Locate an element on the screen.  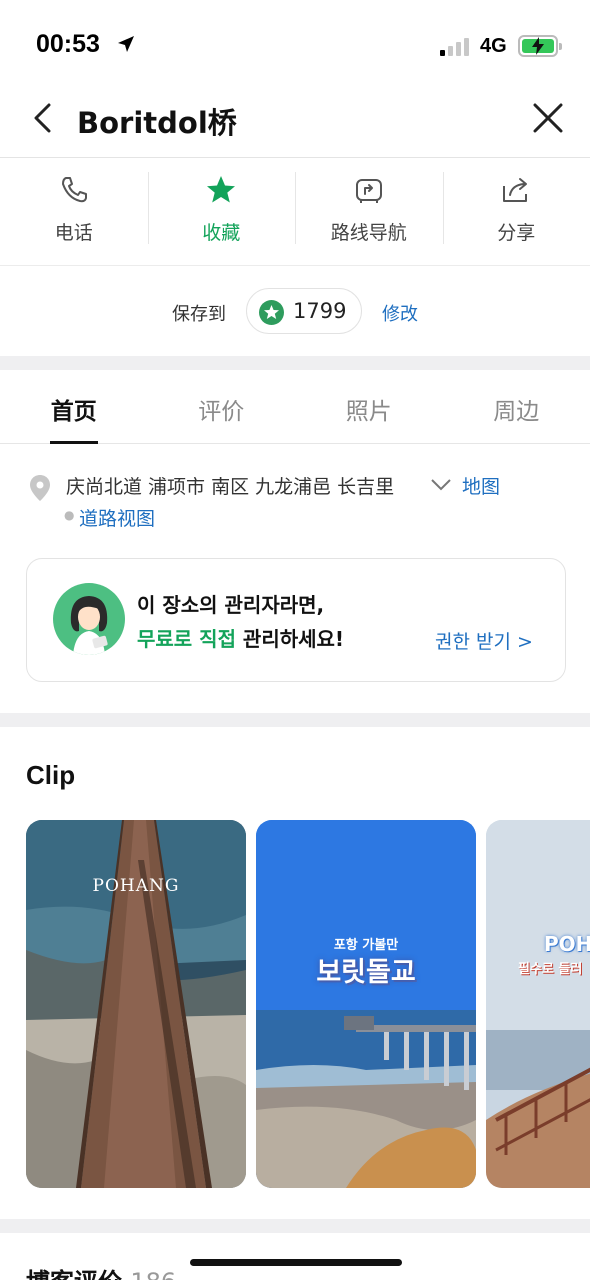
clip-card: POH 필수로 들러 is located at coordinates (538, 1004).